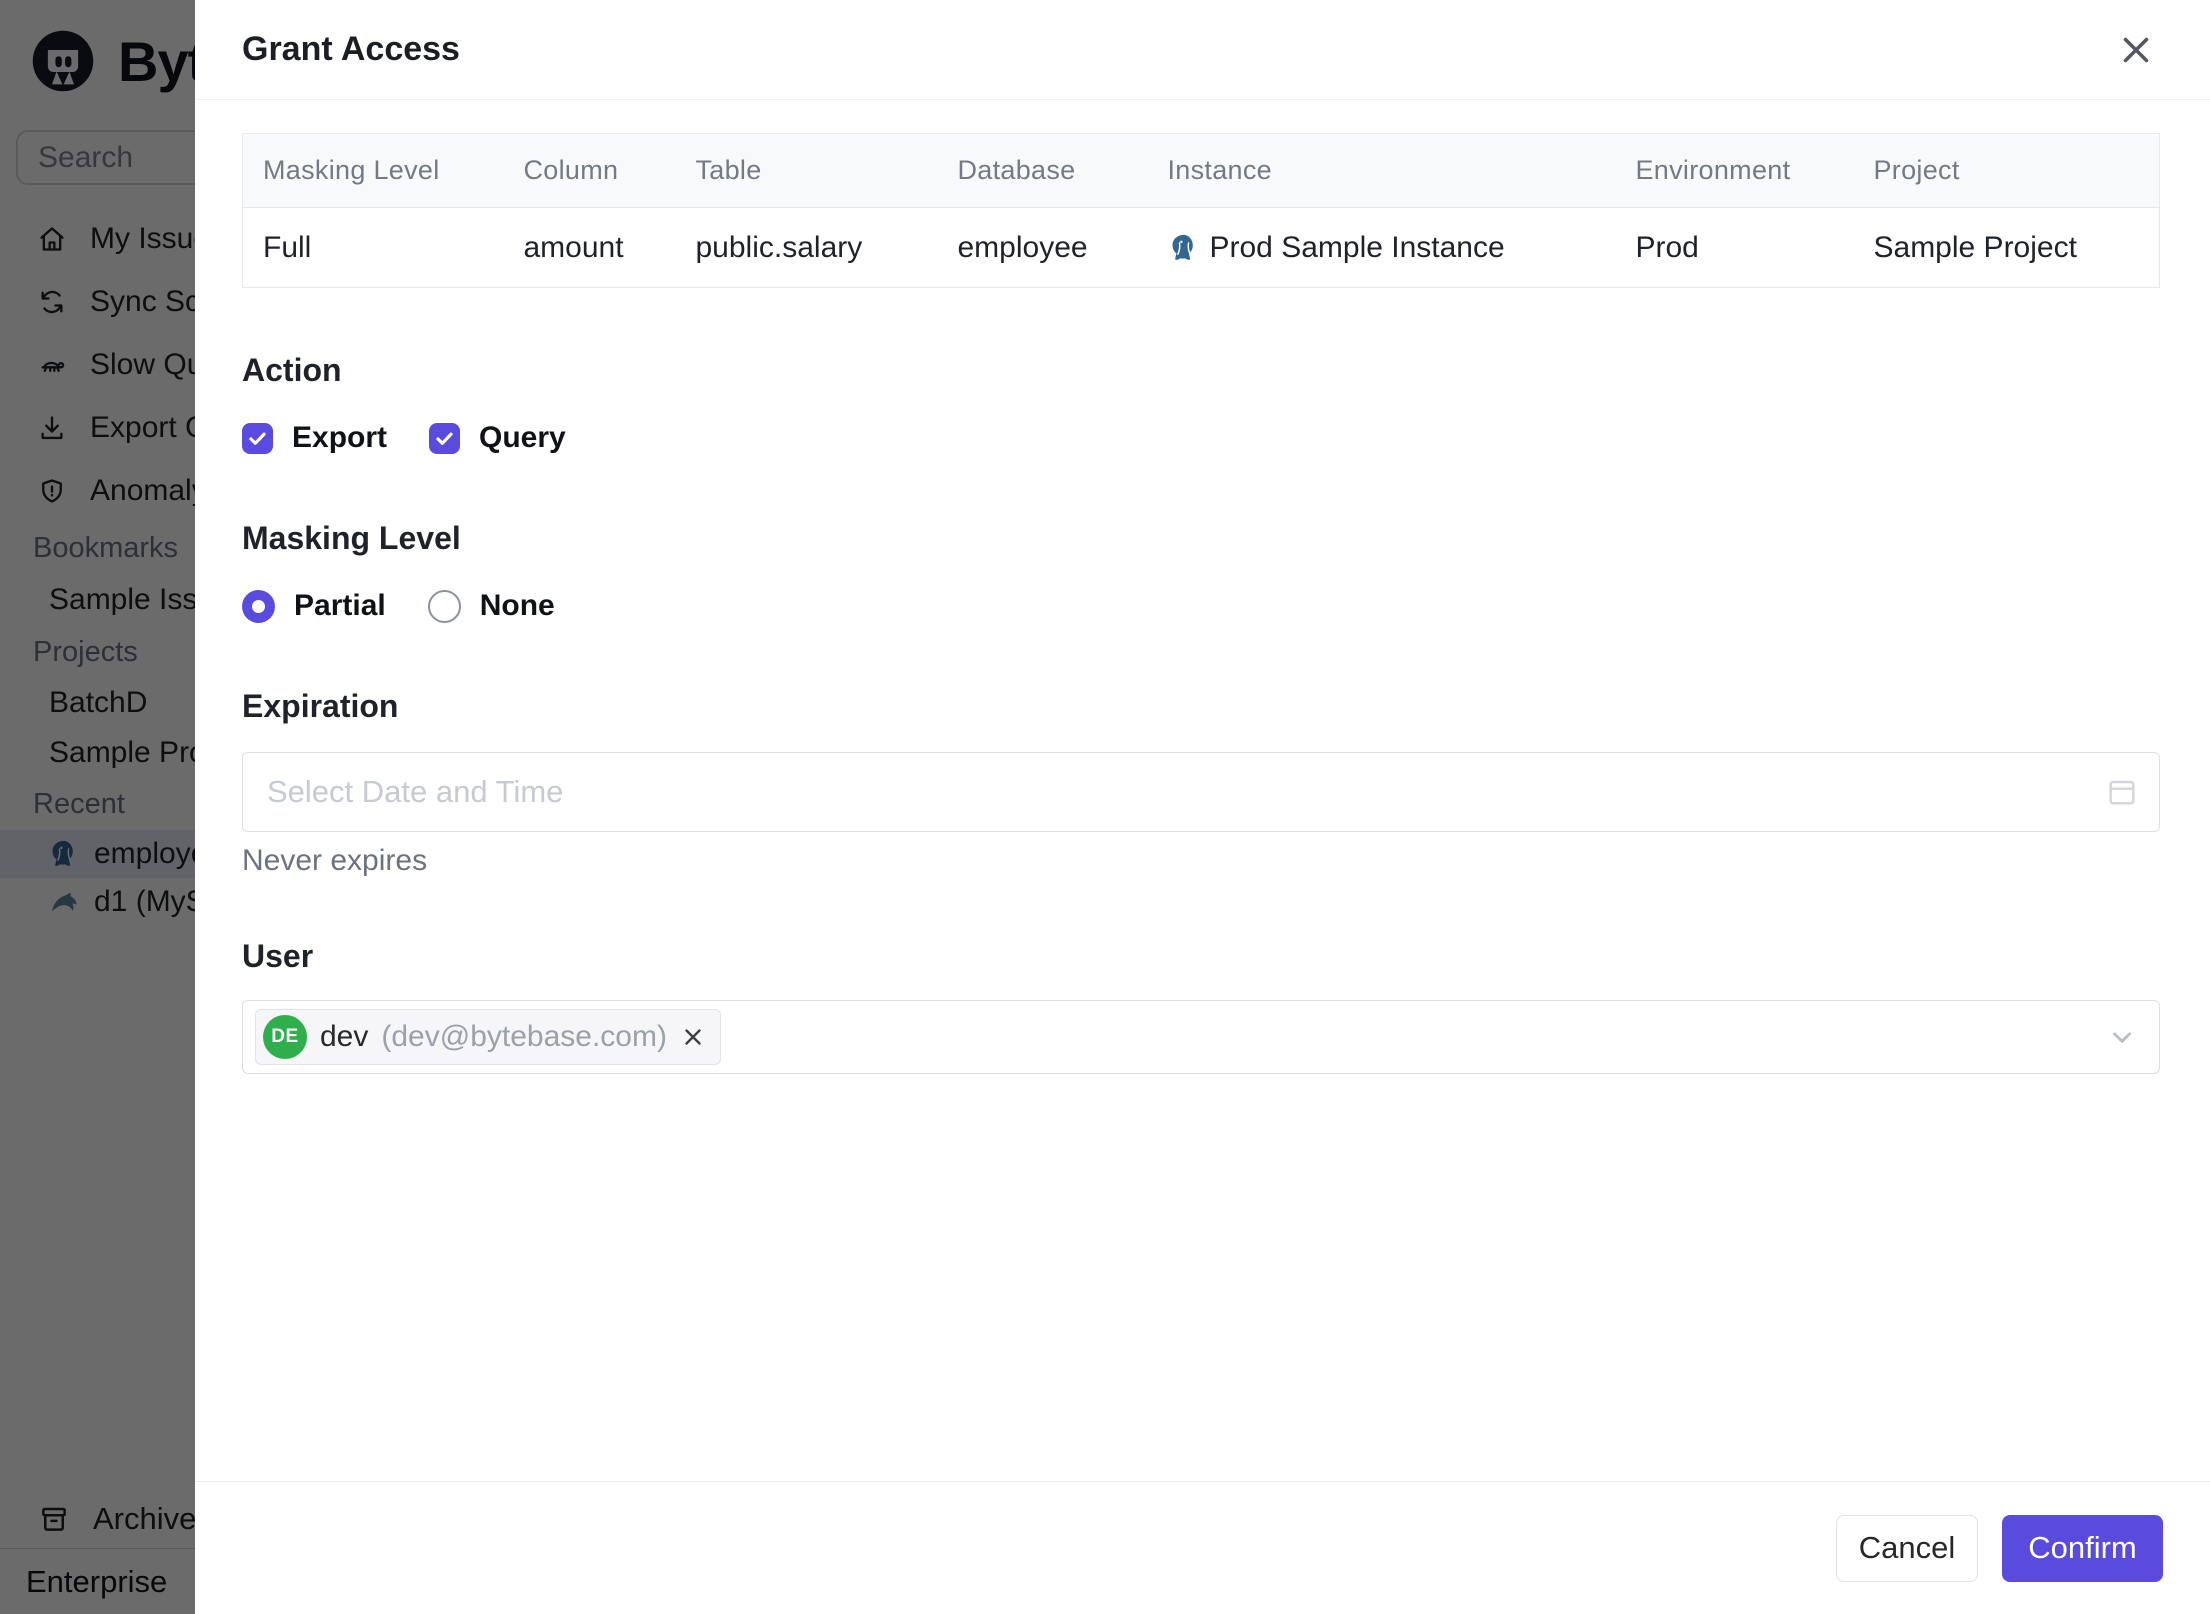 Image resolution: width=2210 pixels, height=1614 pixels. I want to click on radio-selected-icon, so click(258, 606).